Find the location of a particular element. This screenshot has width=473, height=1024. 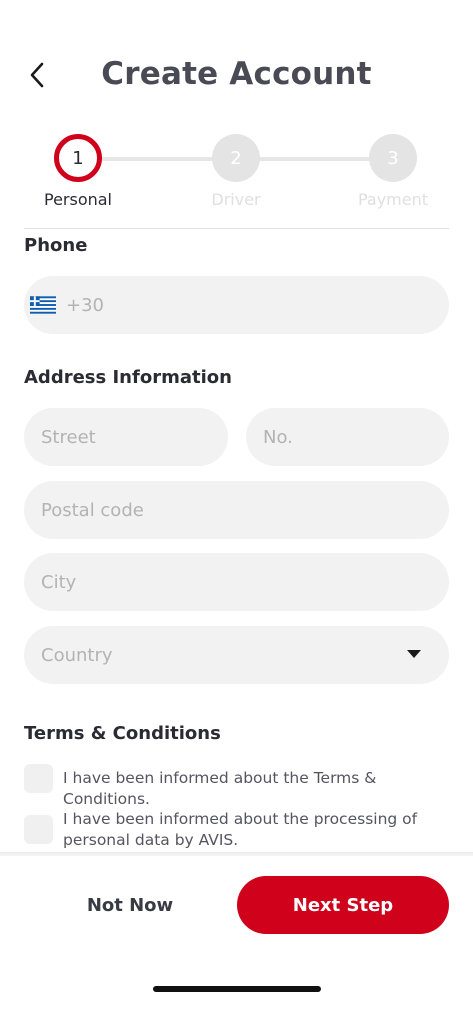

step-number: 1 is located at coordinates (78, 158).